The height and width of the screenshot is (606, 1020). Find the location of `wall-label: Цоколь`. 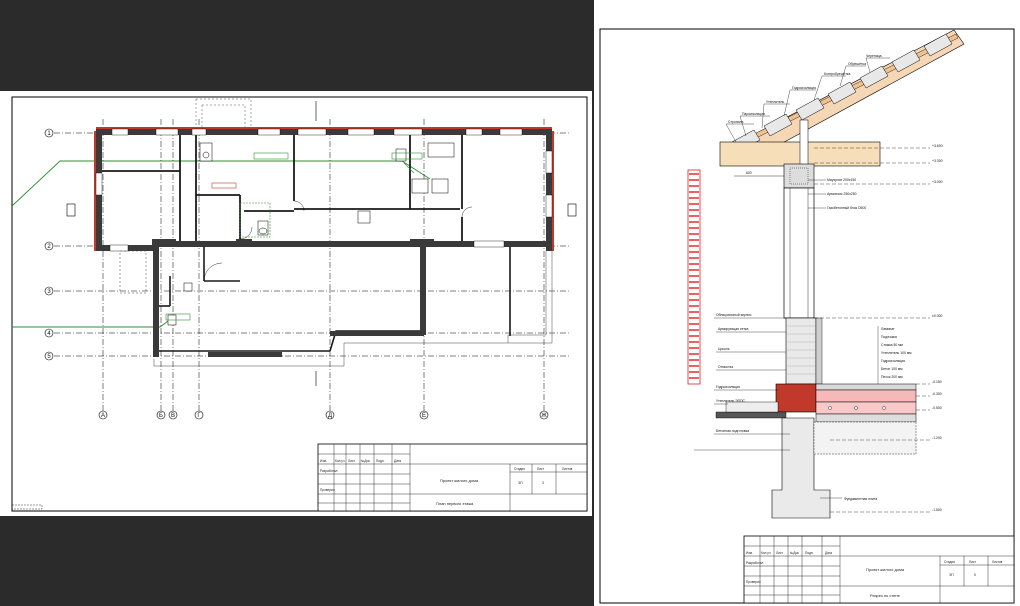

wall-label: Цоколь is located at coordinates (724, 349).